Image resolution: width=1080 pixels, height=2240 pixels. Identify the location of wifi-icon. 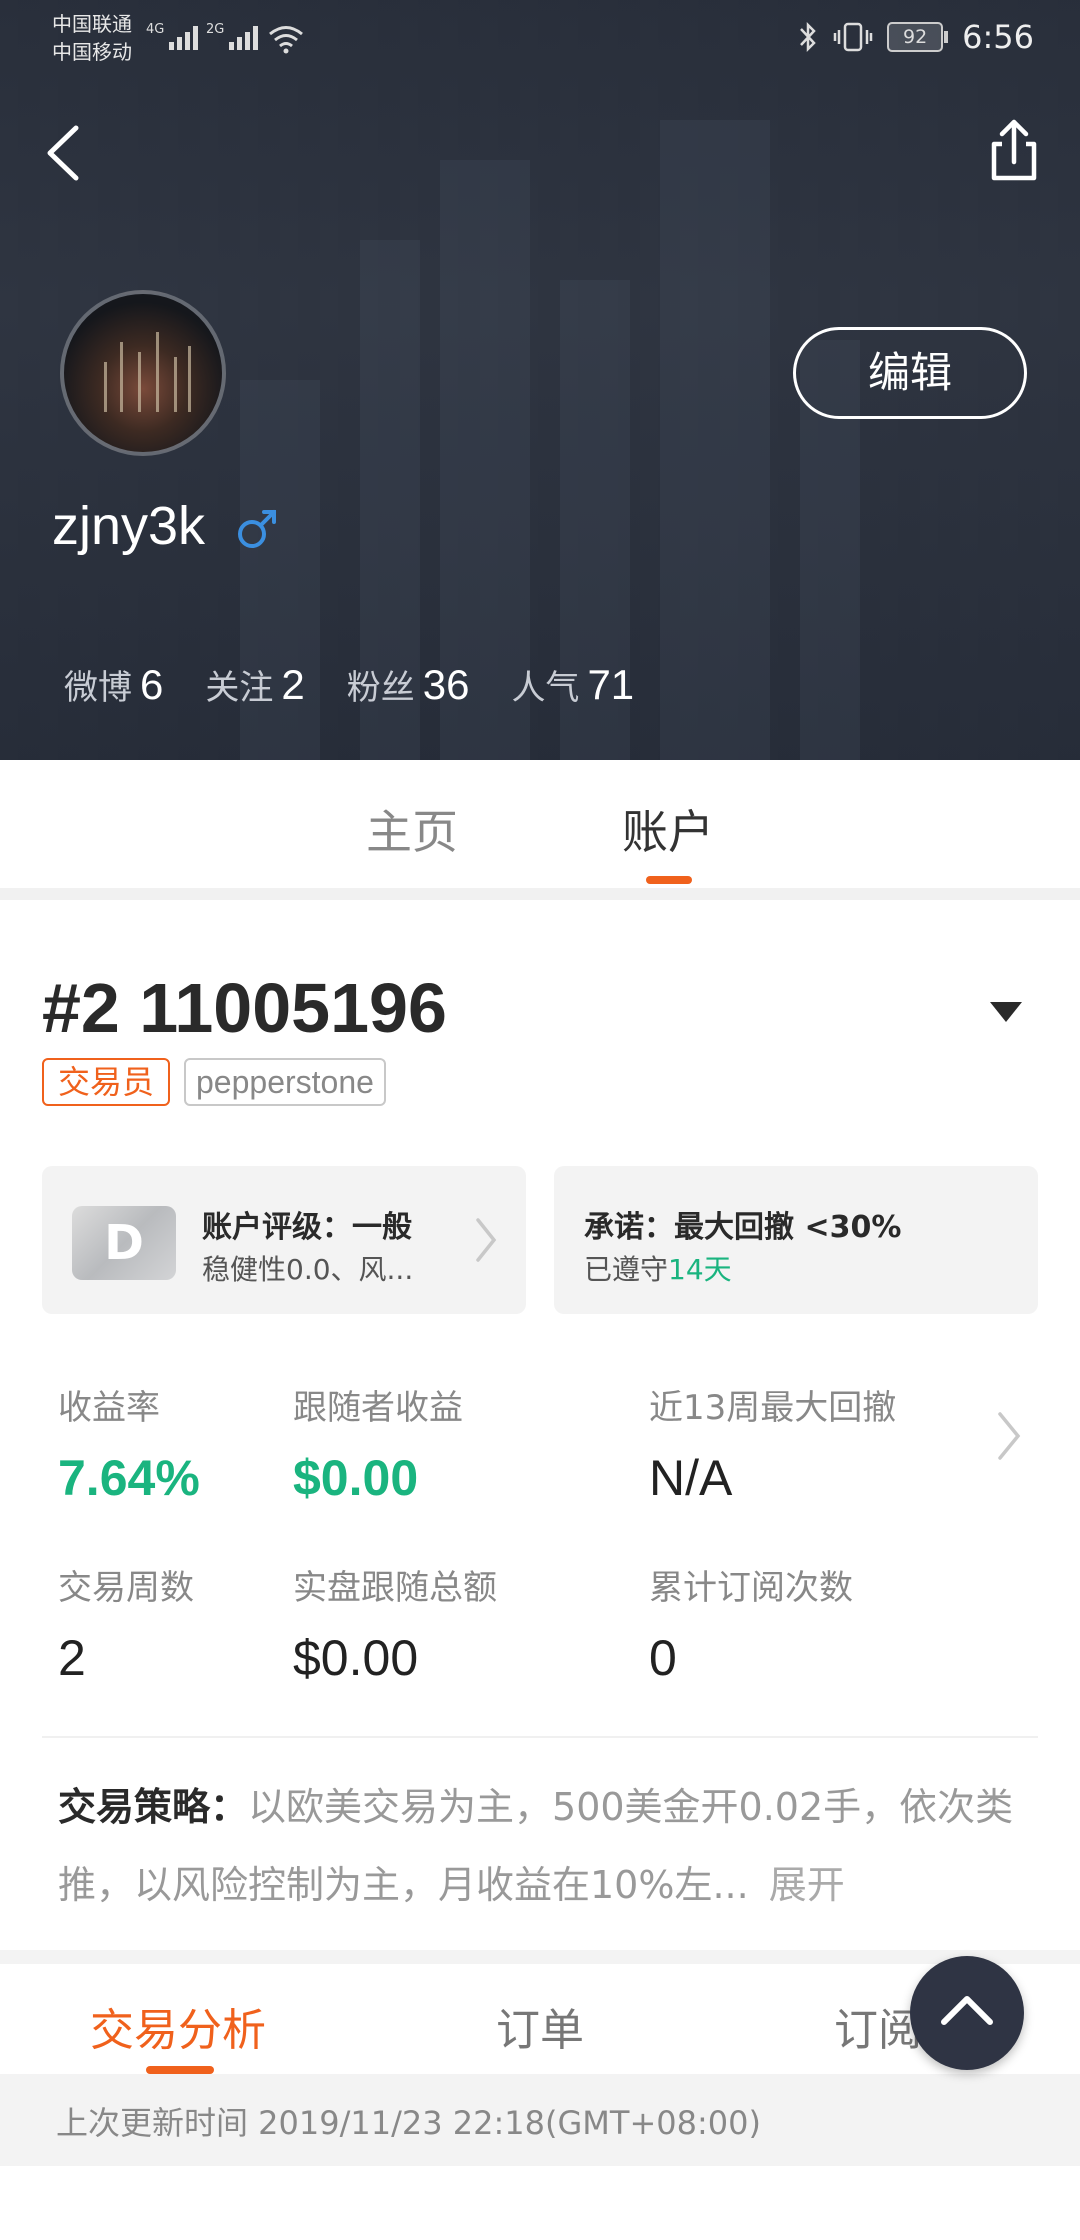
(286, 40).